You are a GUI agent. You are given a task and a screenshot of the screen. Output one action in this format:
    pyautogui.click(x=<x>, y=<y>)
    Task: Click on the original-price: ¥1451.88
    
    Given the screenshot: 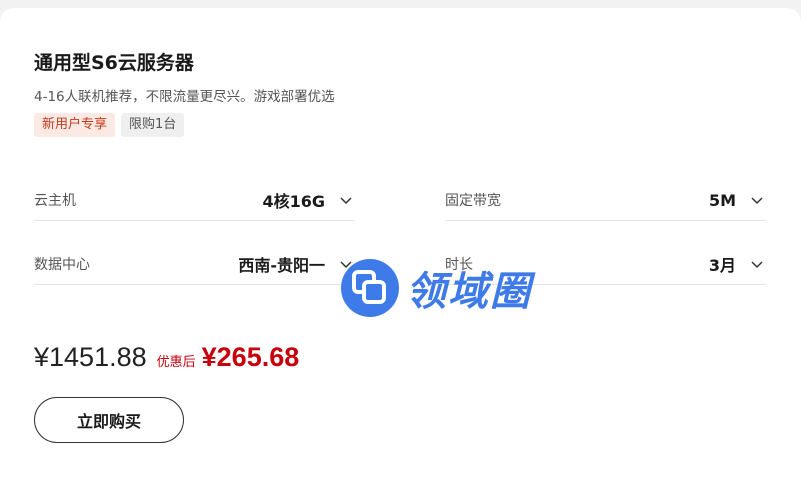 What is the action you would take?
    pyautogui.click(x=90, y=357)
    